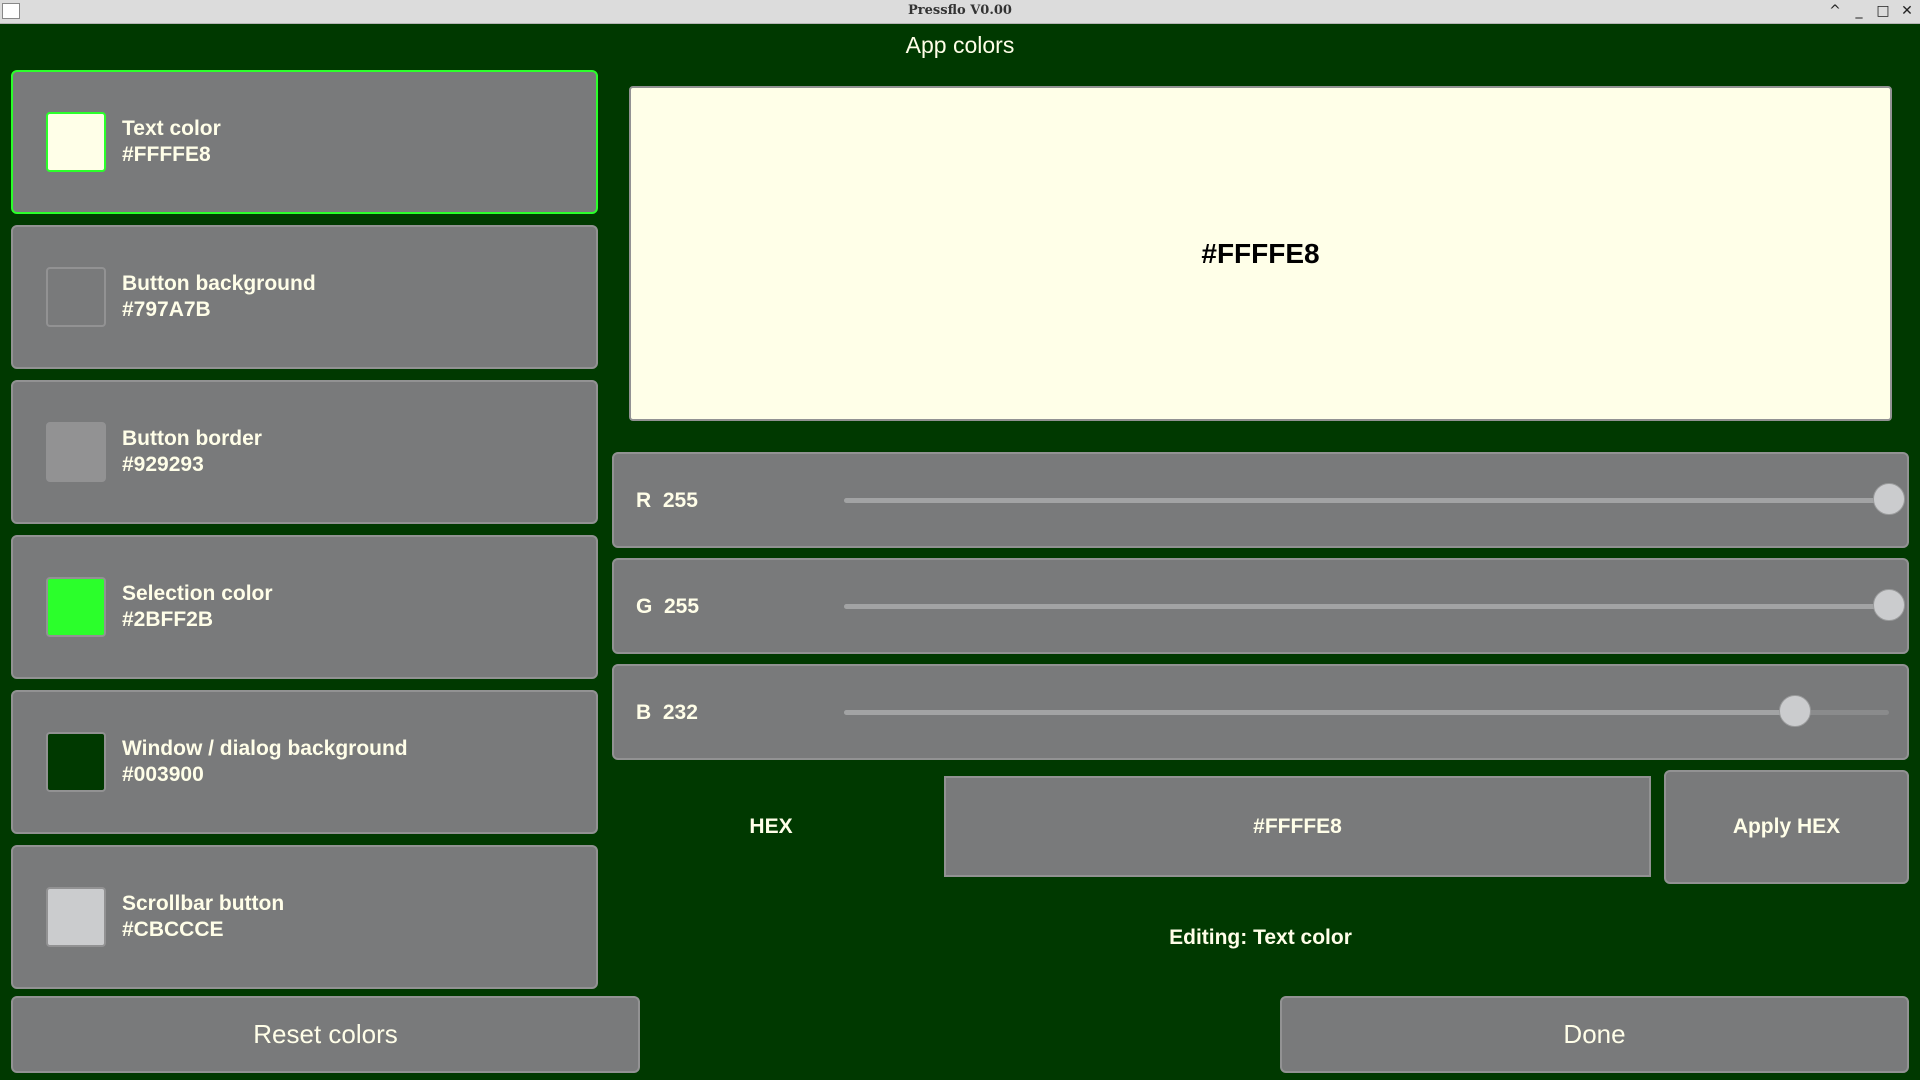  What do you see at coordinates (771, 826) in the screenshot?
I see `hex-label: HEX` at bounding box center [771, 826].